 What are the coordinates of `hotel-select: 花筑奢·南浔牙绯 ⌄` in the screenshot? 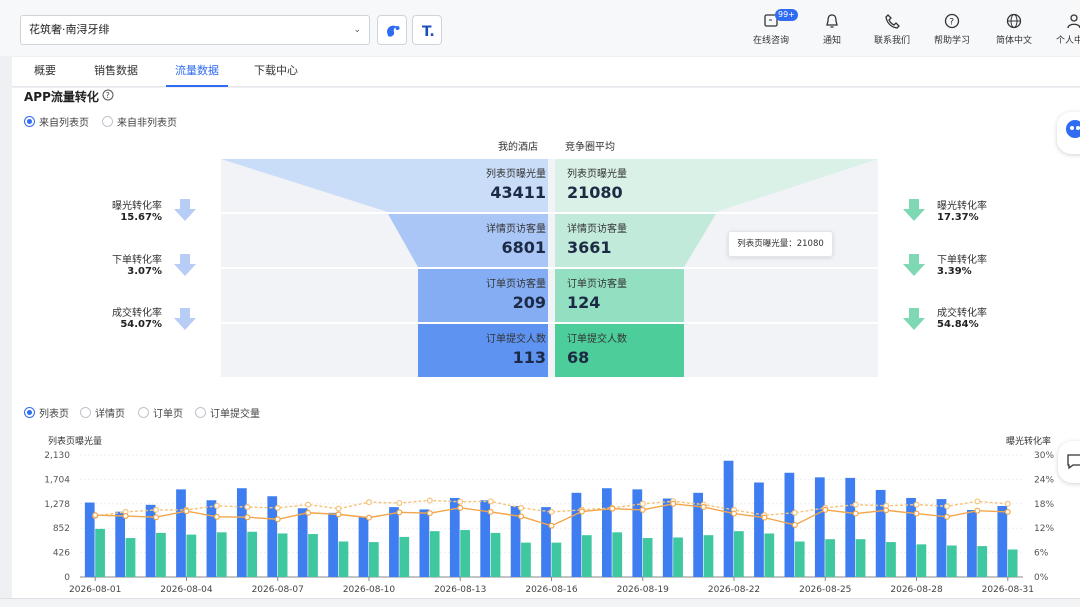 It's located at (195, 30).